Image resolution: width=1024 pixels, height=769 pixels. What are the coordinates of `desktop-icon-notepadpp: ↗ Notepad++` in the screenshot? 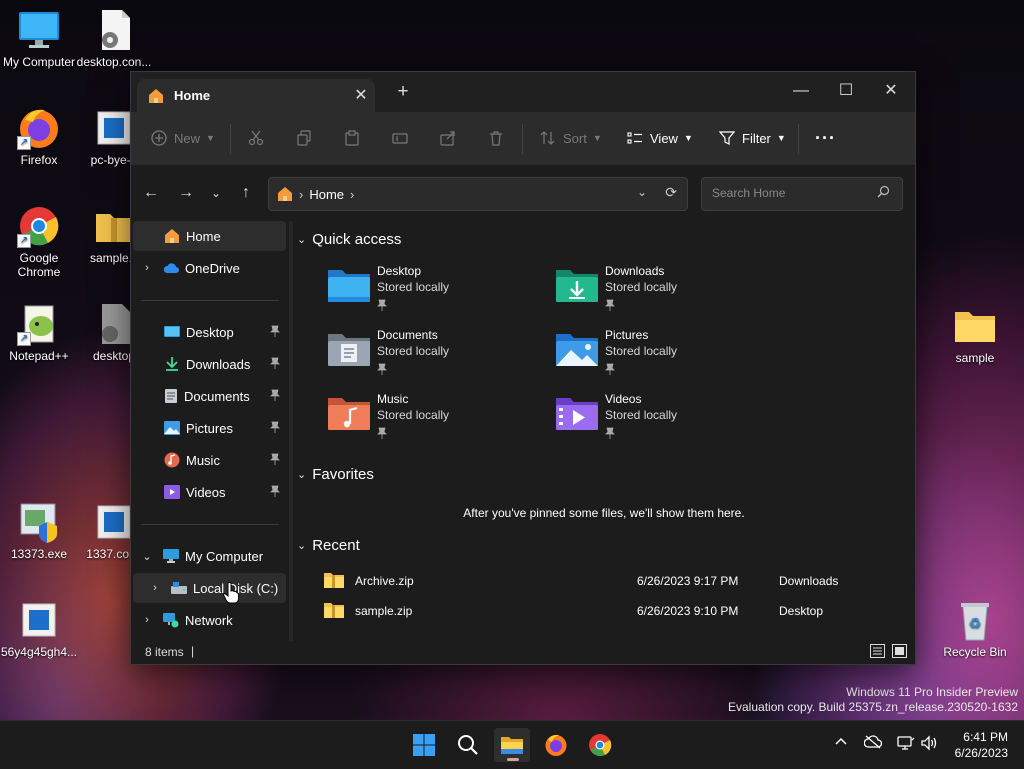 It's located at (39, 332).